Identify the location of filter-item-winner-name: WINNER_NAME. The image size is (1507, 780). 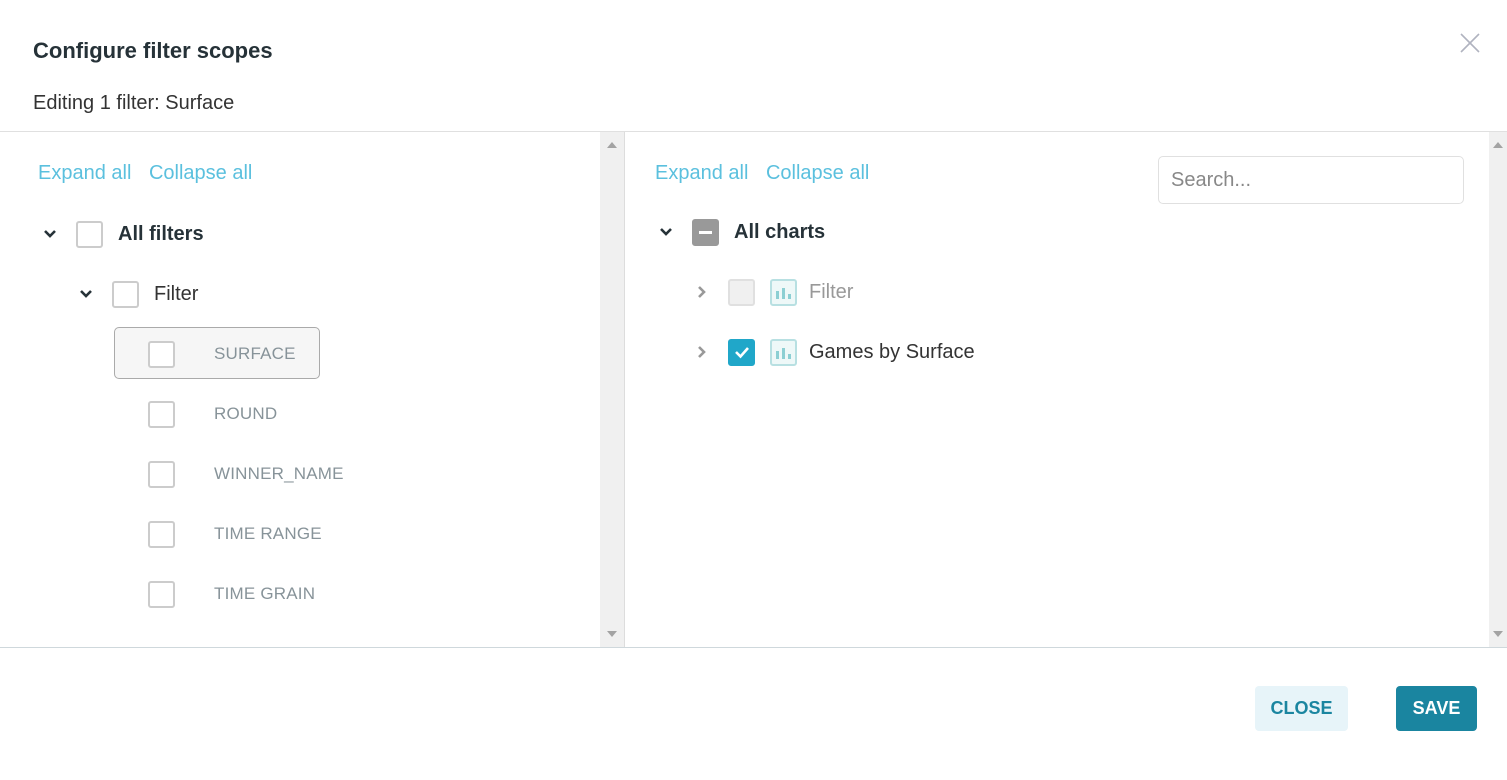
(246, 474).